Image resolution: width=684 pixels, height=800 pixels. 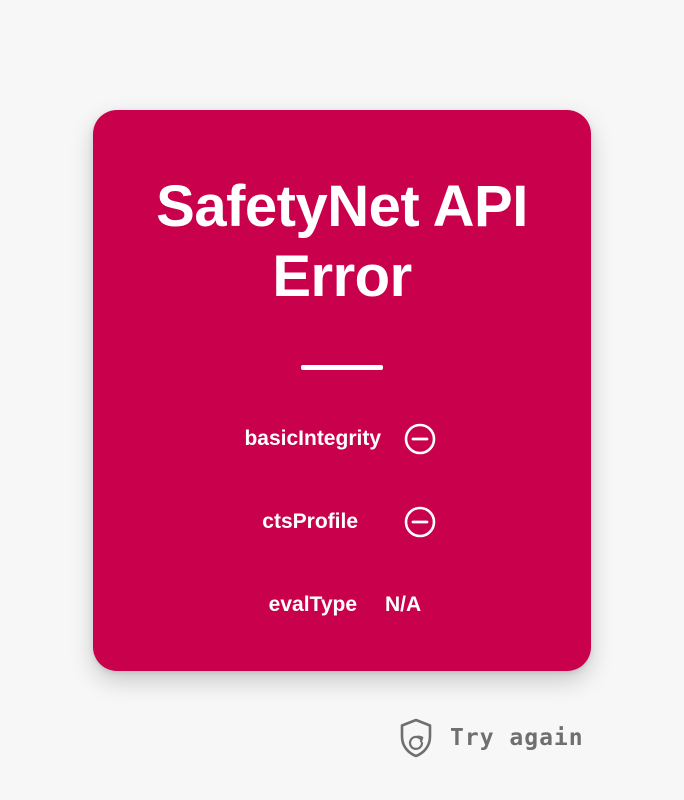 What do you see at coordinates (517, 738) in the screenshot?
I see `try-again-label: Try again` at bounding box center [517, 738].